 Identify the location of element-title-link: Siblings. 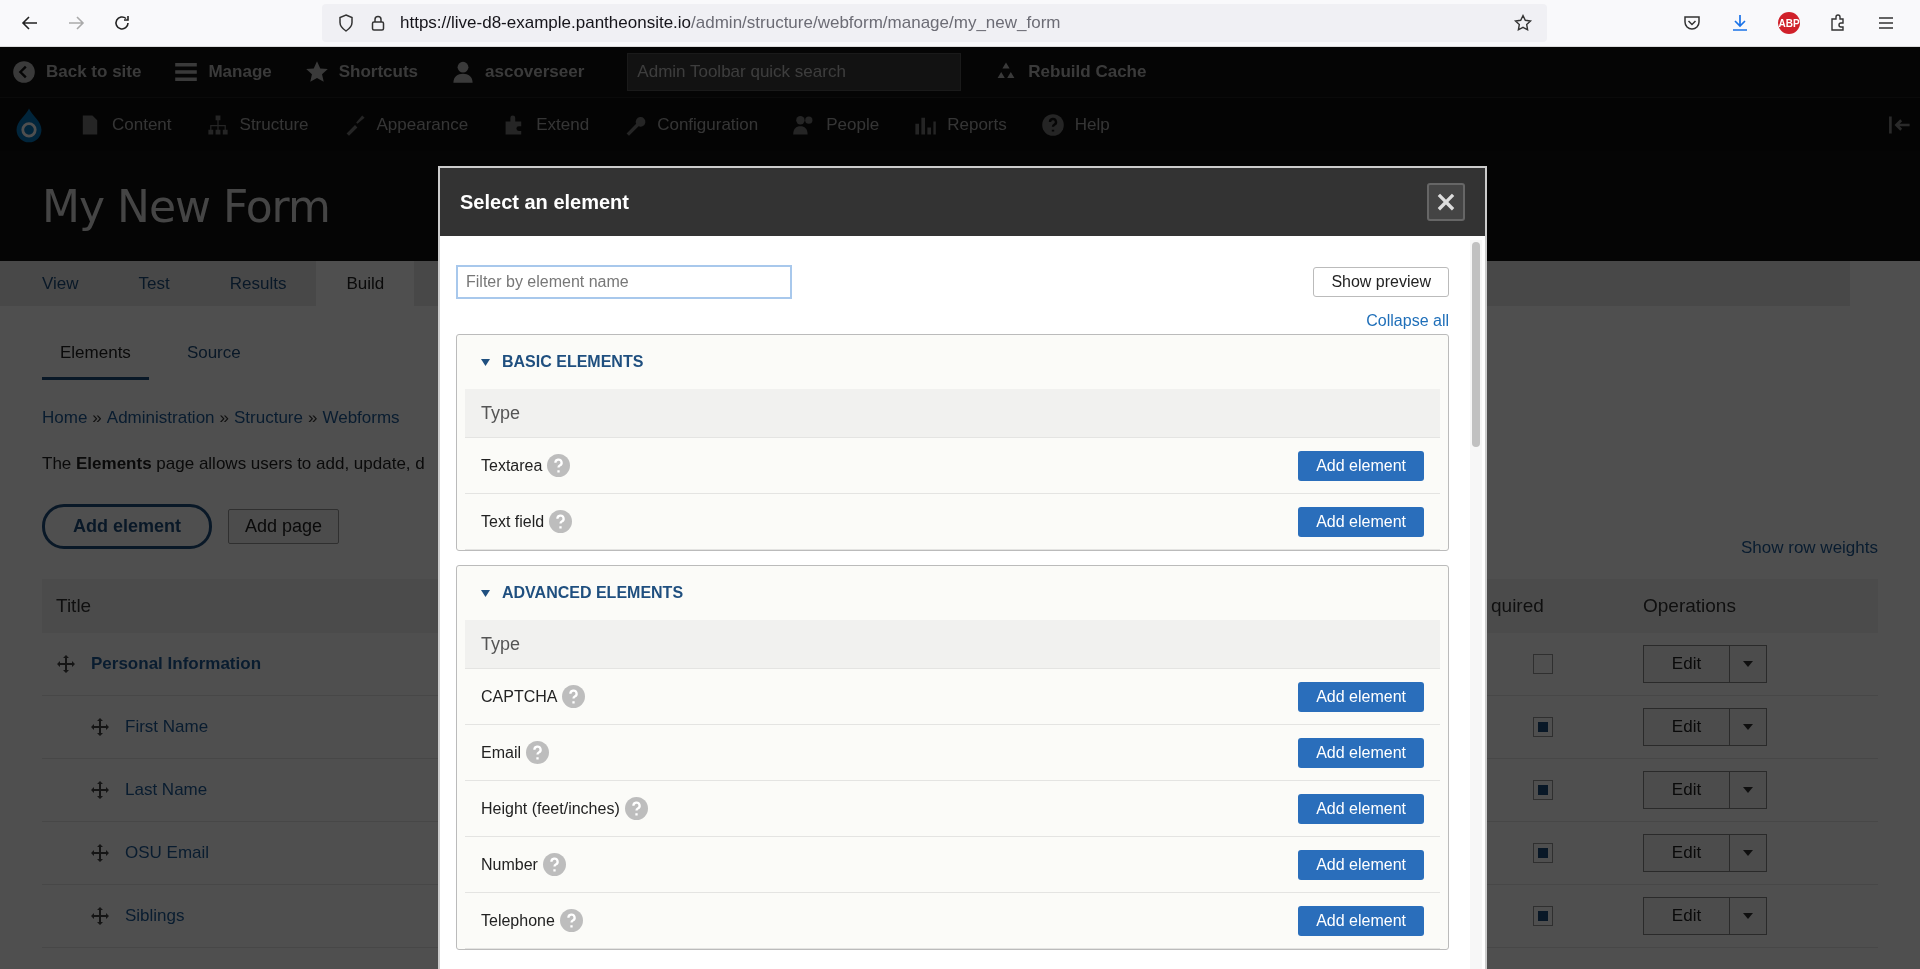
(155, 916).